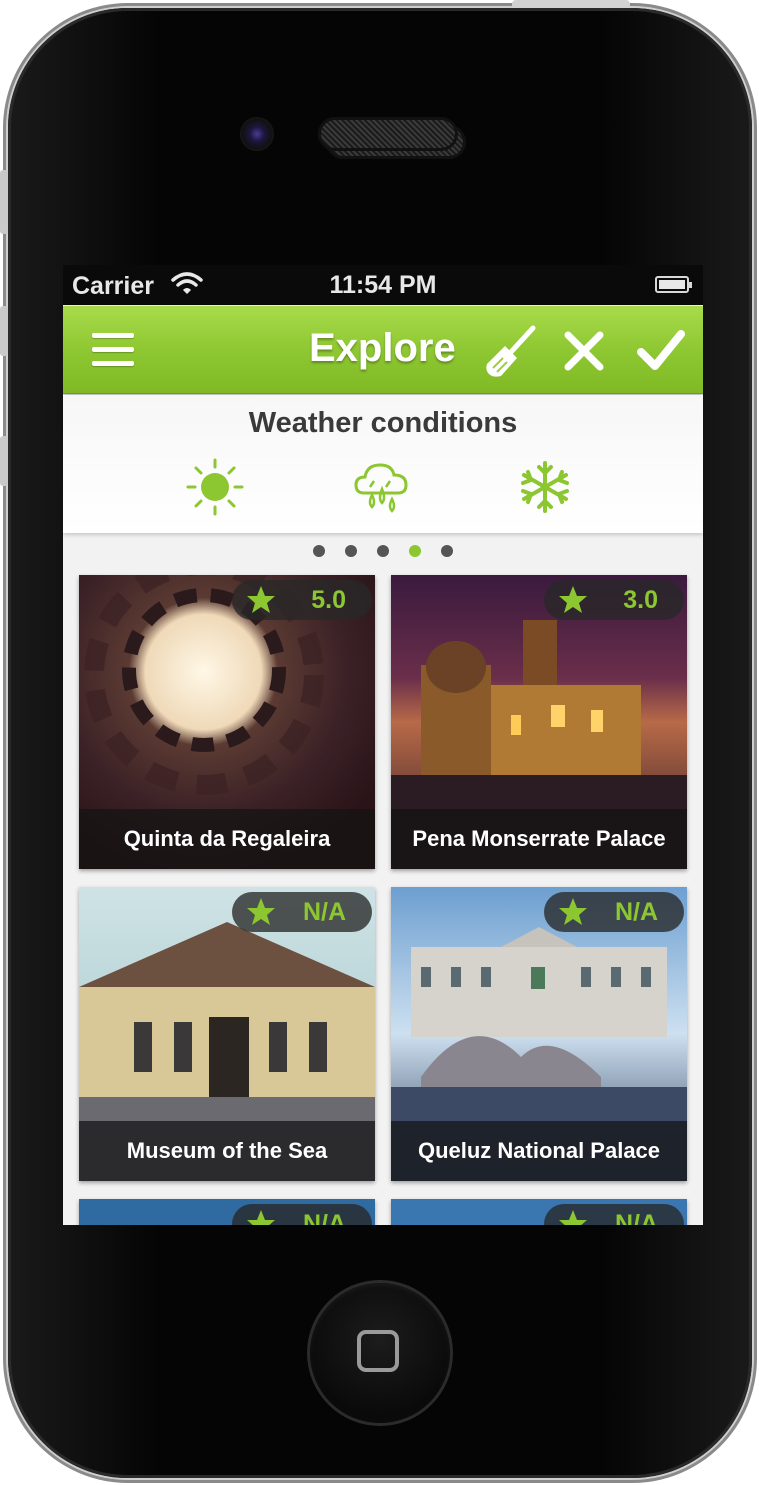 The image size is (759, 1485). Describe the element at coordinates (539, 1034) in the screenshot. I see `place-card: N/A Queluz National Palace` at that location.